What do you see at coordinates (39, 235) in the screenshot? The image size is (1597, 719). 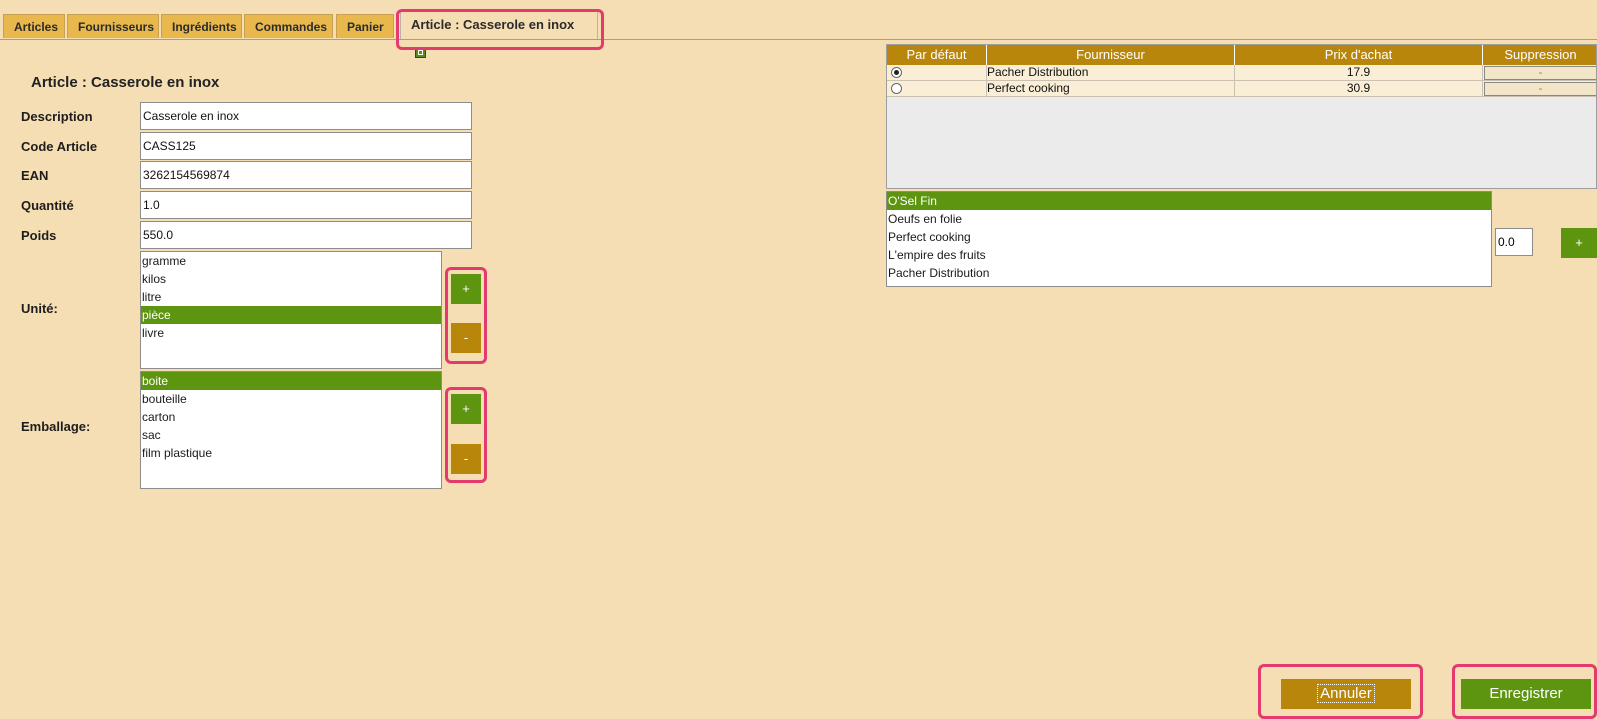 I see `poids-label: Poids` at bounding box center [39, 235].